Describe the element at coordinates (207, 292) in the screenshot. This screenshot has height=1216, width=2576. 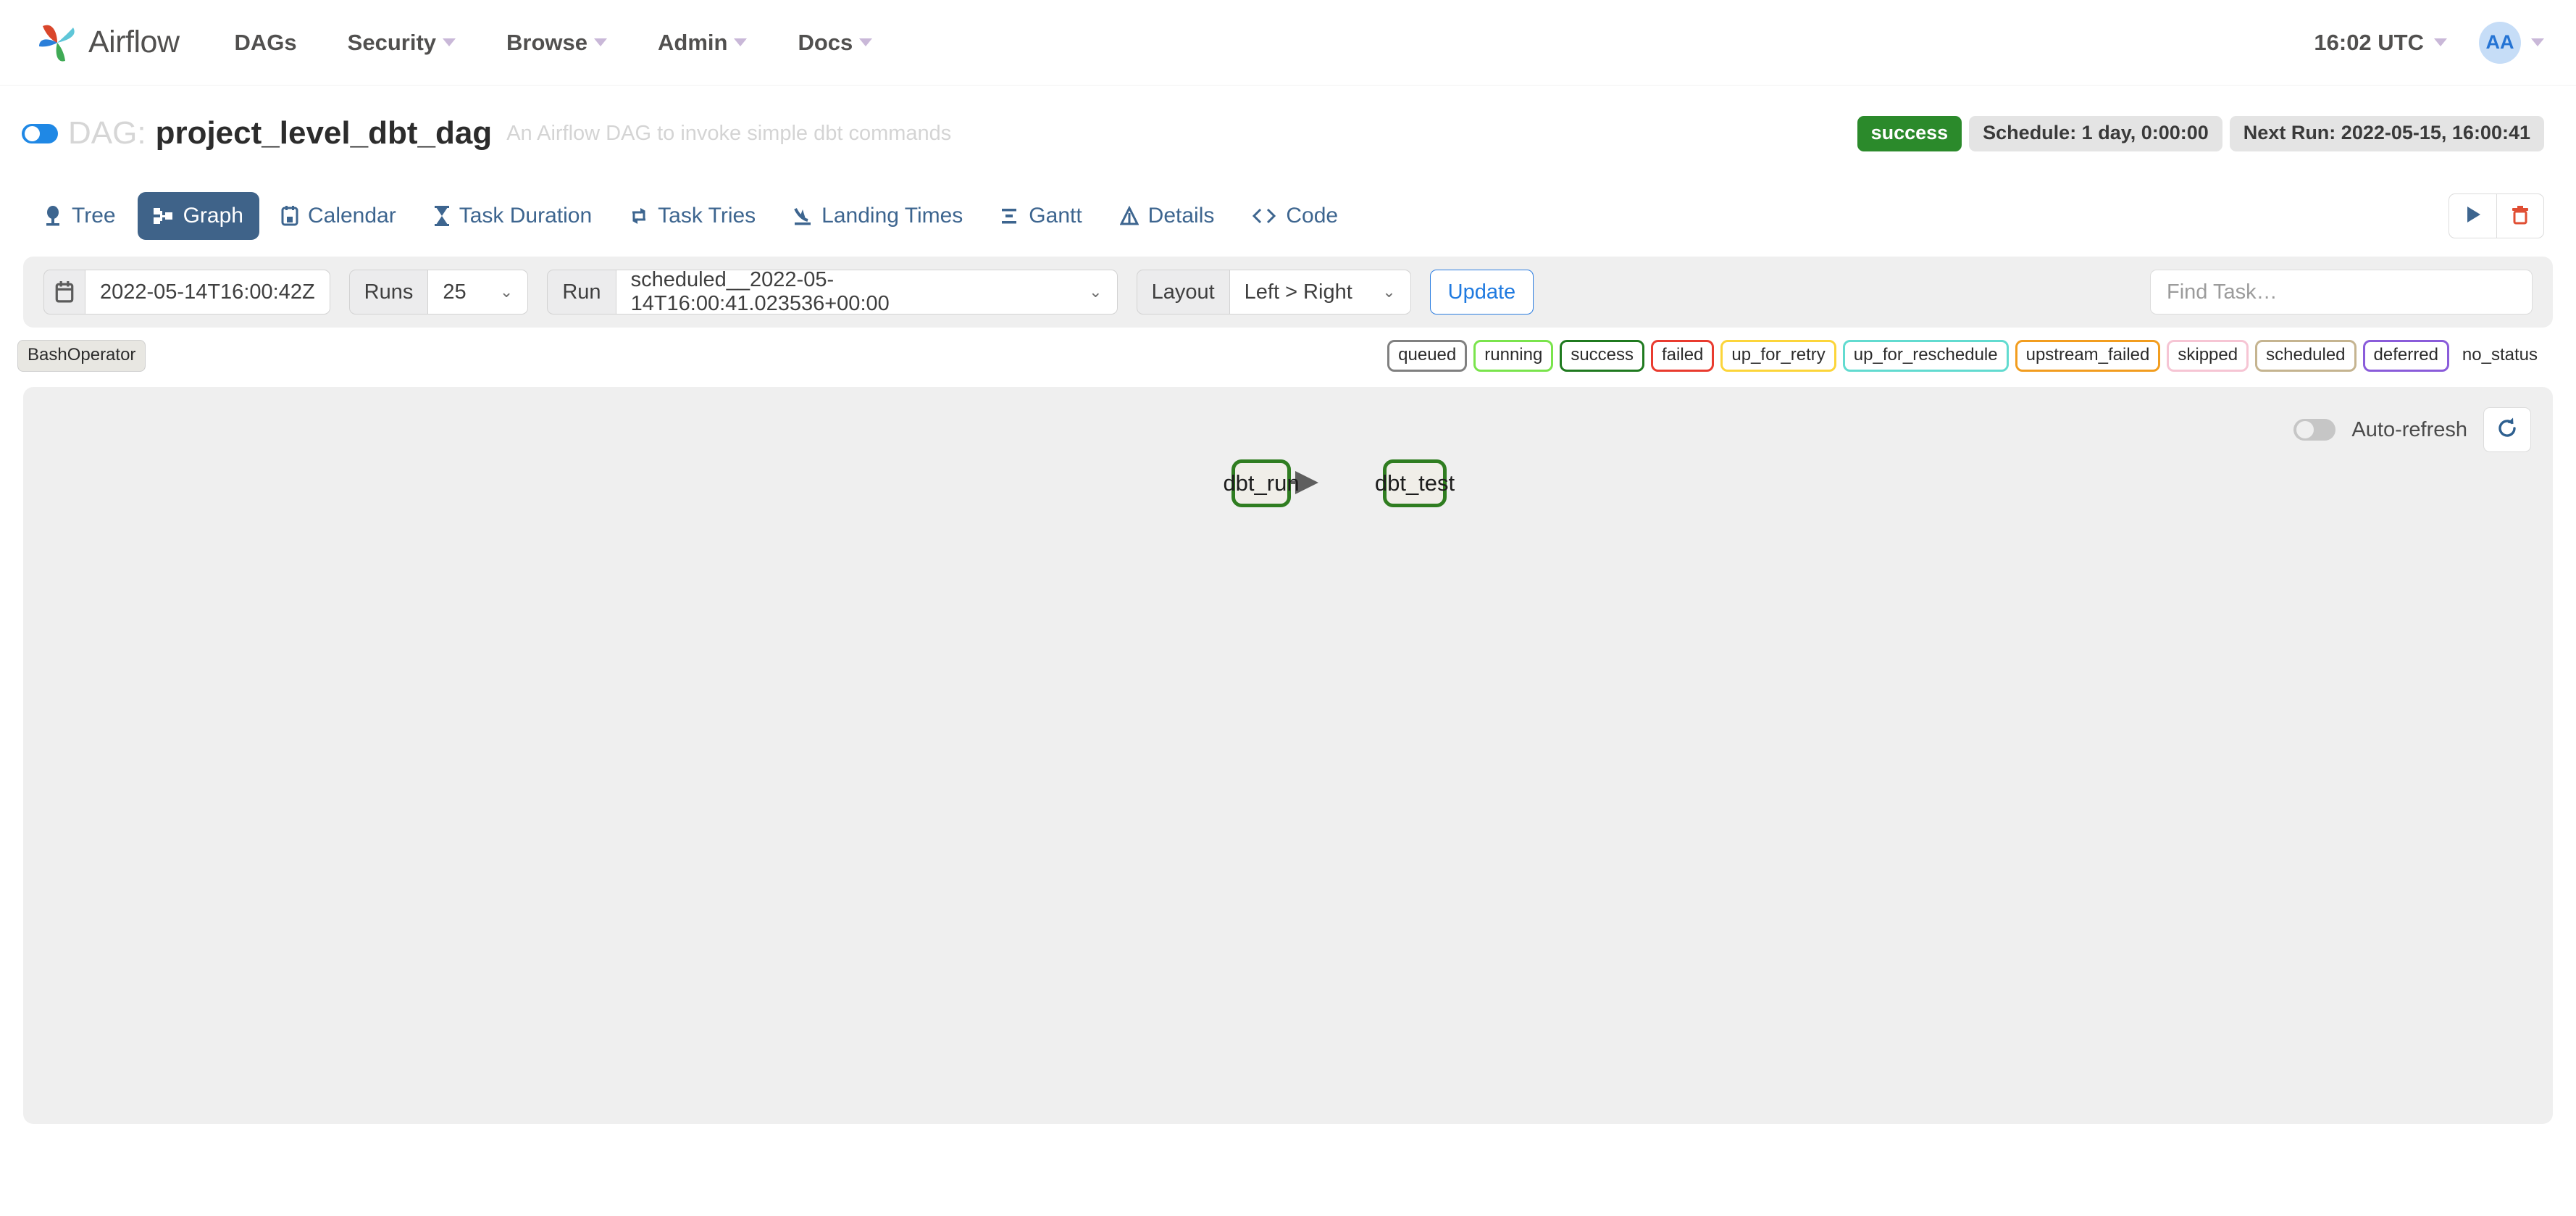
I see `base-date-input: 2022-05-14T16:00:42Z` at that location.